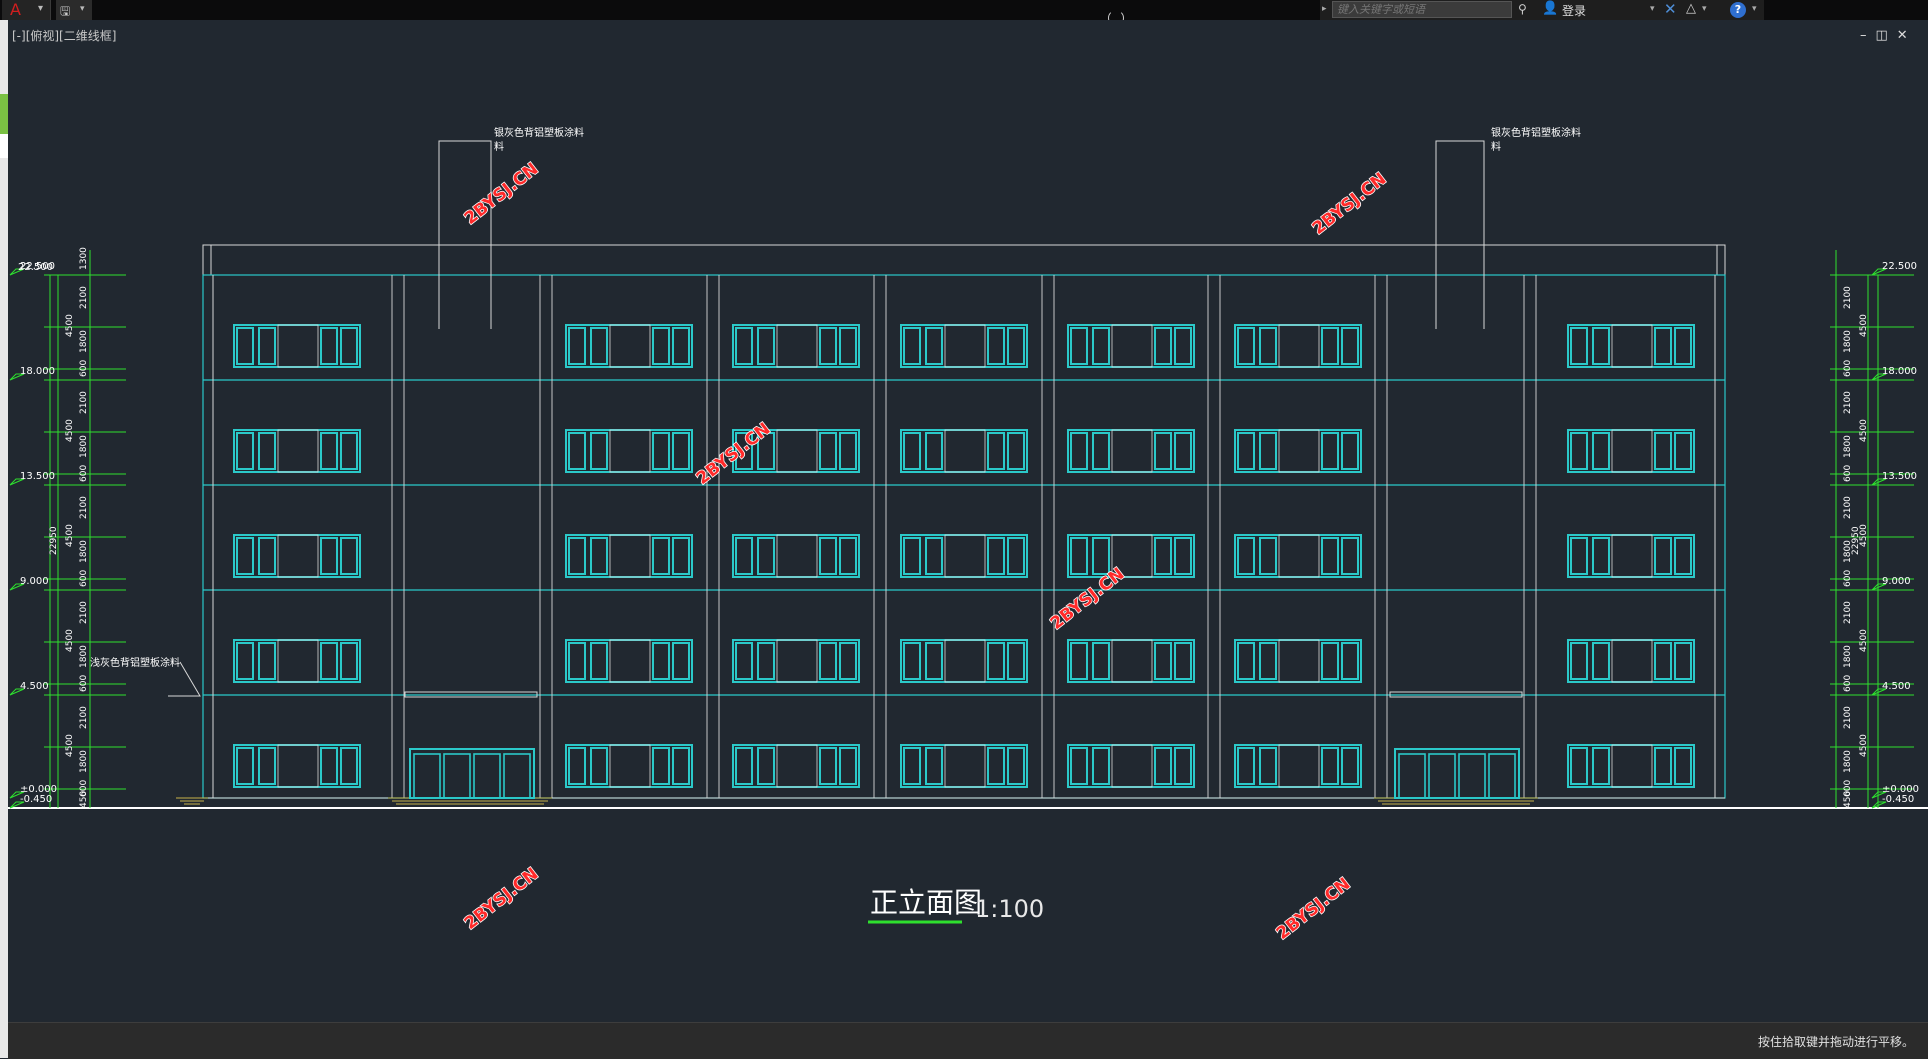 This screenshot has width=1928, height=1059. I want to click on roof-note-left-2: 料, so click(499, 146).